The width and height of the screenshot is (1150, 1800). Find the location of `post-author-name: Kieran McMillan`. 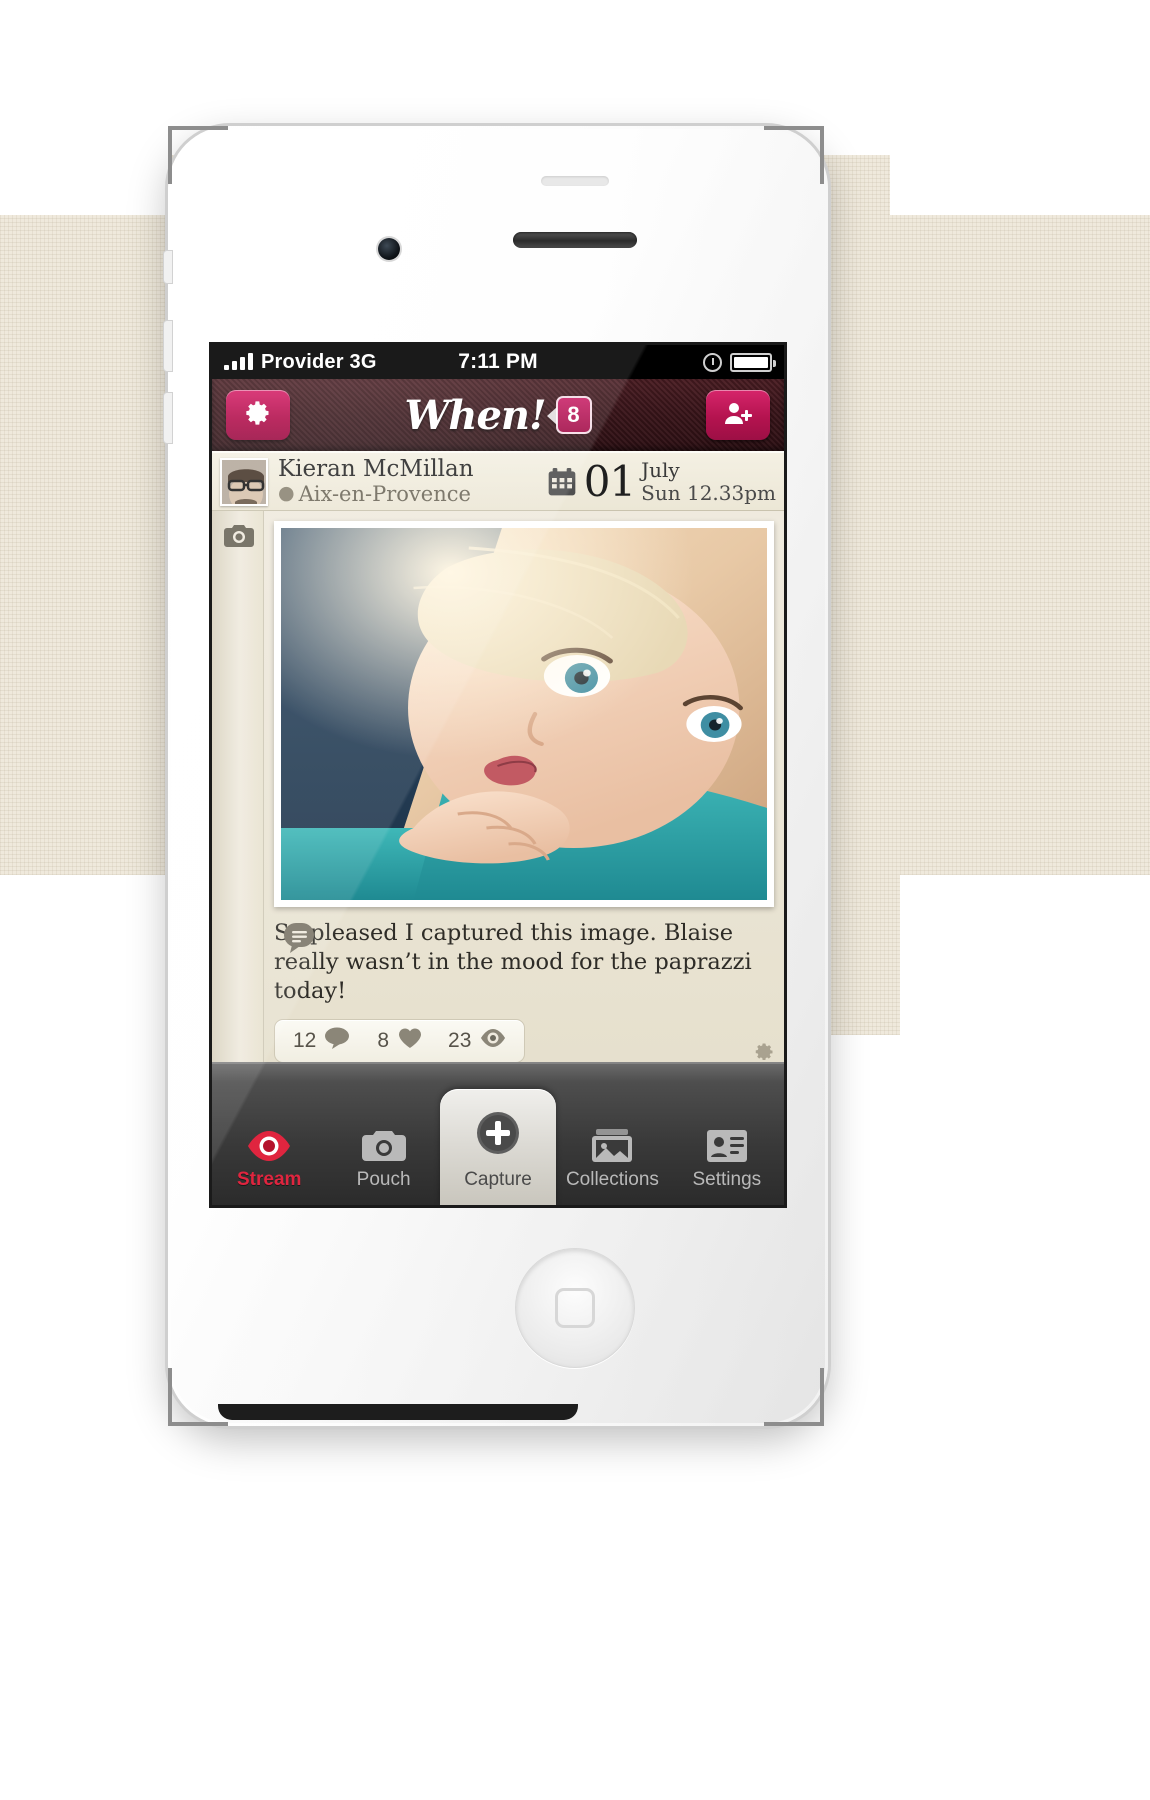

post-author-name: Kieran McMillan is located at coordinates (376, 469).